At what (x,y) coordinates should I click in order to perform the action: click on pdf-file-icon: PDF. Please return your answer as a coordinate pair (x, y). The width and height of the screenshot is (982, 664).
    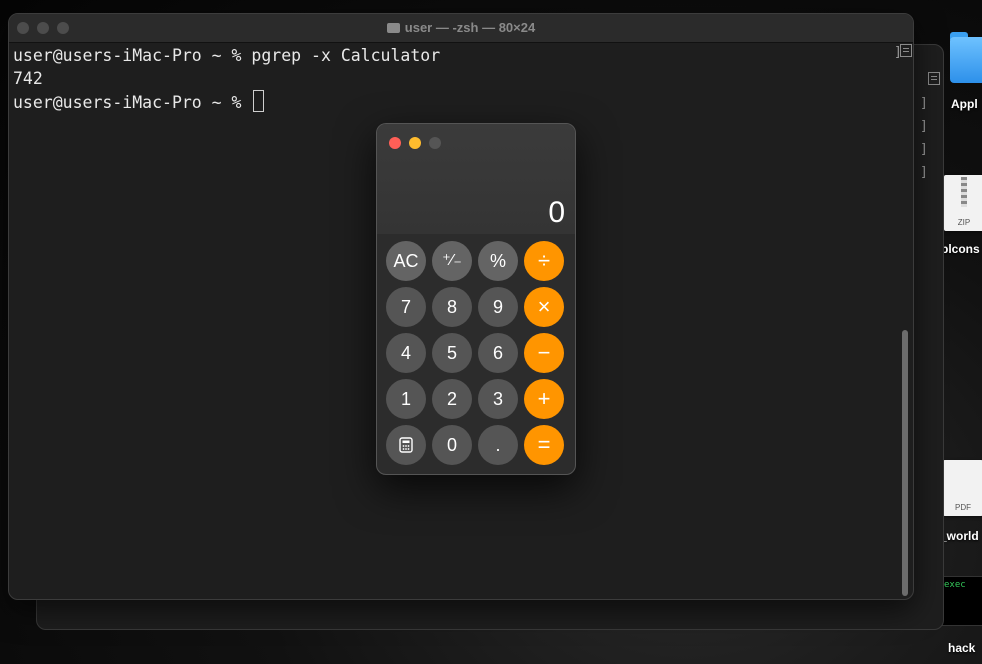
    Looking at the image, I should click on (962, 488).